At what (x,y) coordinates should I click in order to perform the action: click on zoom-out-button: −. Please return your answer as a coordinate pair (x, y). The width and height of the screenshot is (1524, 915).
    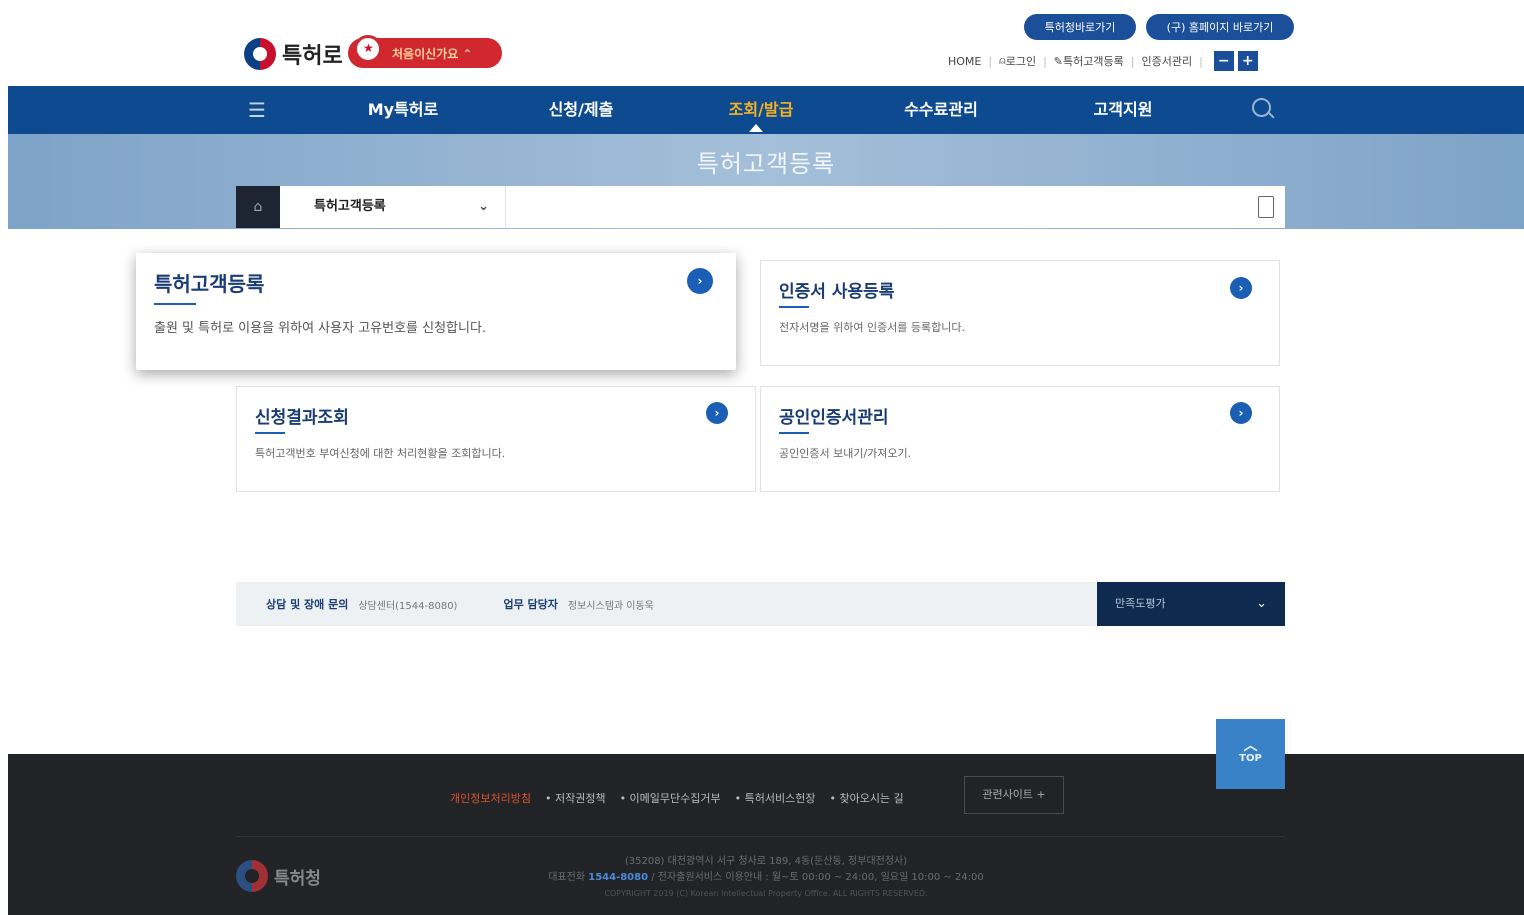
    Looking at the image, I should click on (1223, 61).